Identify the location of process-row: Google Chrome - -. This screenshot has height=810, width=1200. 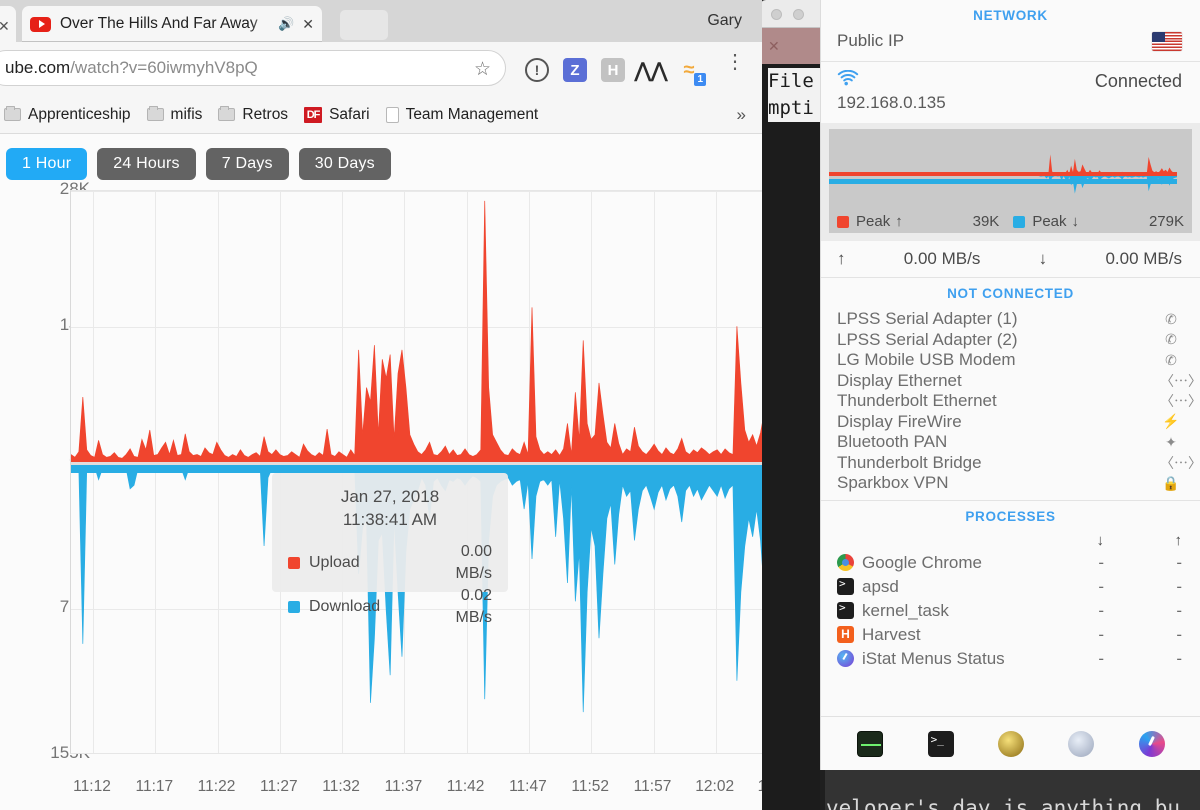
(1010, 563).